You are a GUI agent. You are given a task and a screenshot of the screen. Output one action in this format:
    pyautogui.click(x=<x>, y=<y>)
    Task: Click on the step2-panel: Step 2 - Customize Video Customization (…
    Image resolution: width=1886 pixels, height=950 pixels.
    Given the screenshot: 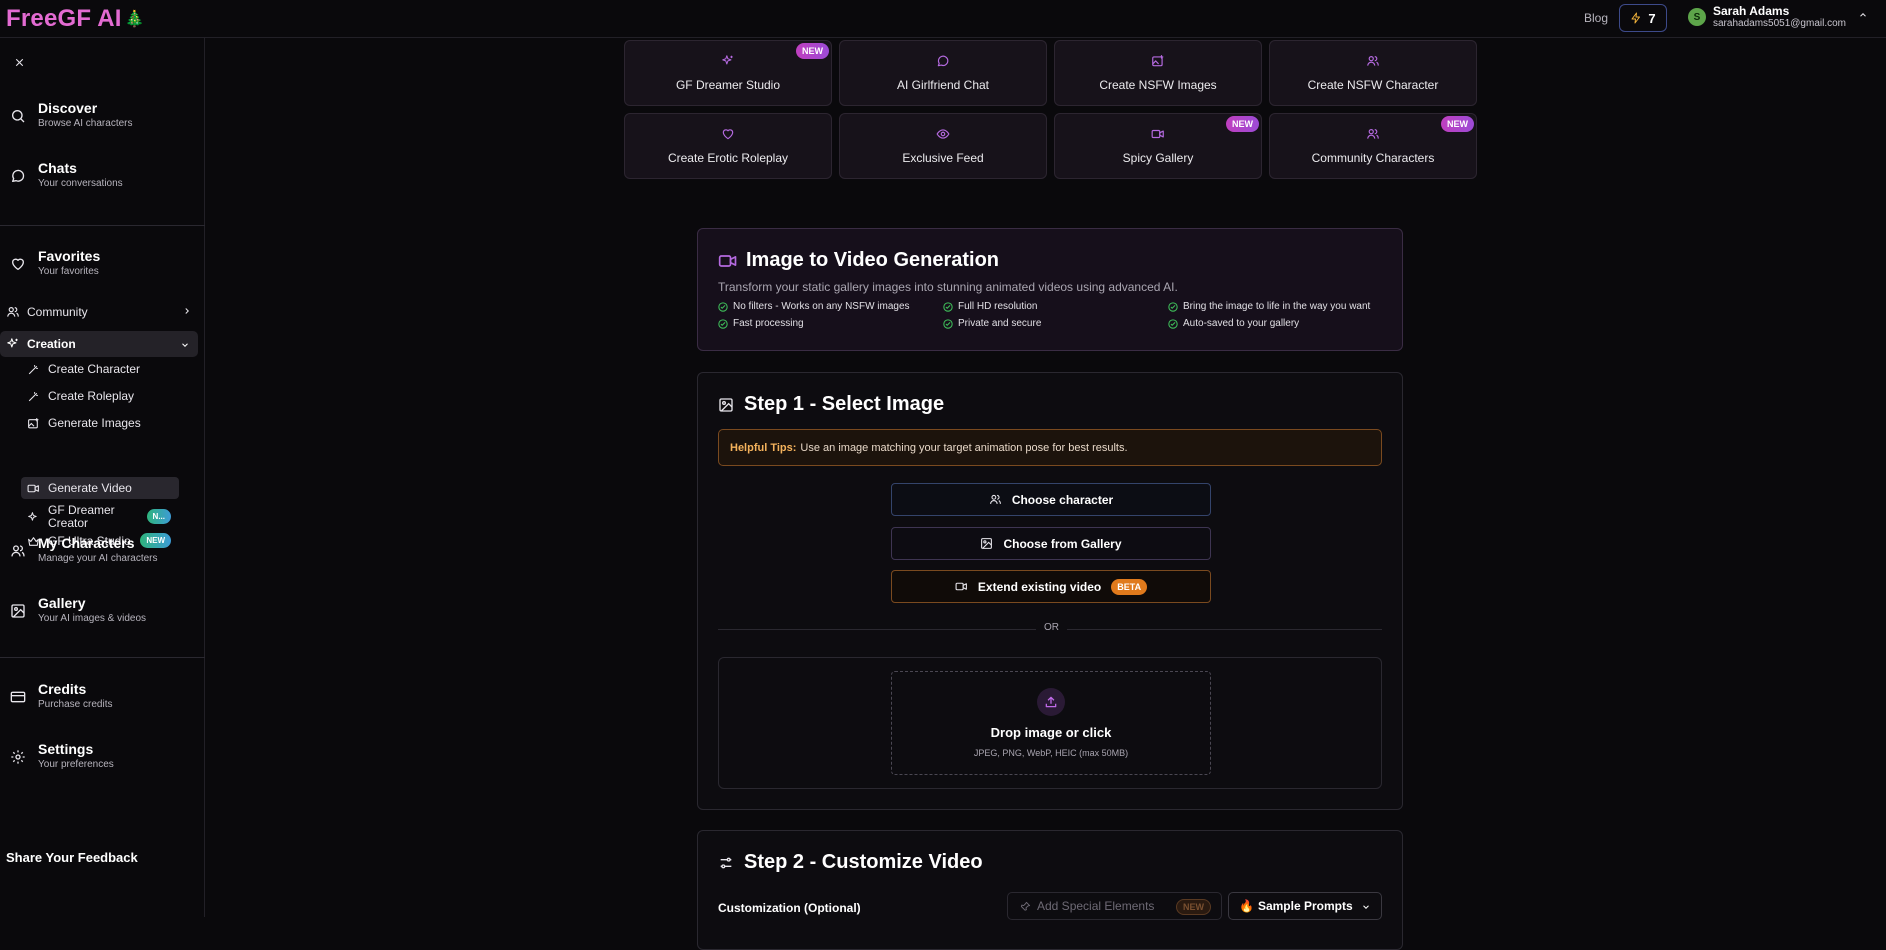 What is the action you would take?
    pyautogui.click(x=1050, y=890)
    